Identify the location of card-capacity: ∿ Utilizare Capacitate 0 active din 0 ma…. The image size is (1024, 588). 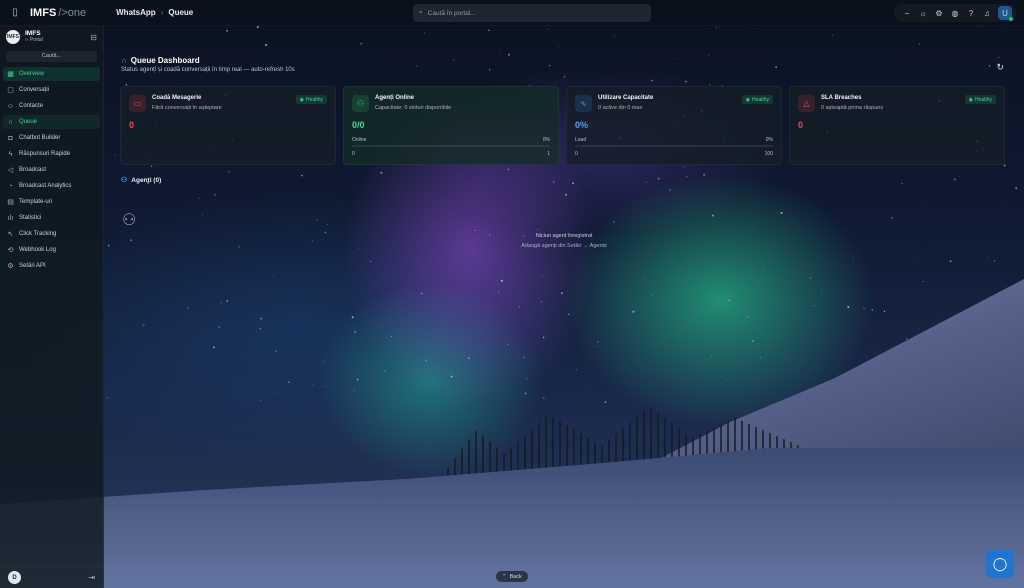
(674, 125).